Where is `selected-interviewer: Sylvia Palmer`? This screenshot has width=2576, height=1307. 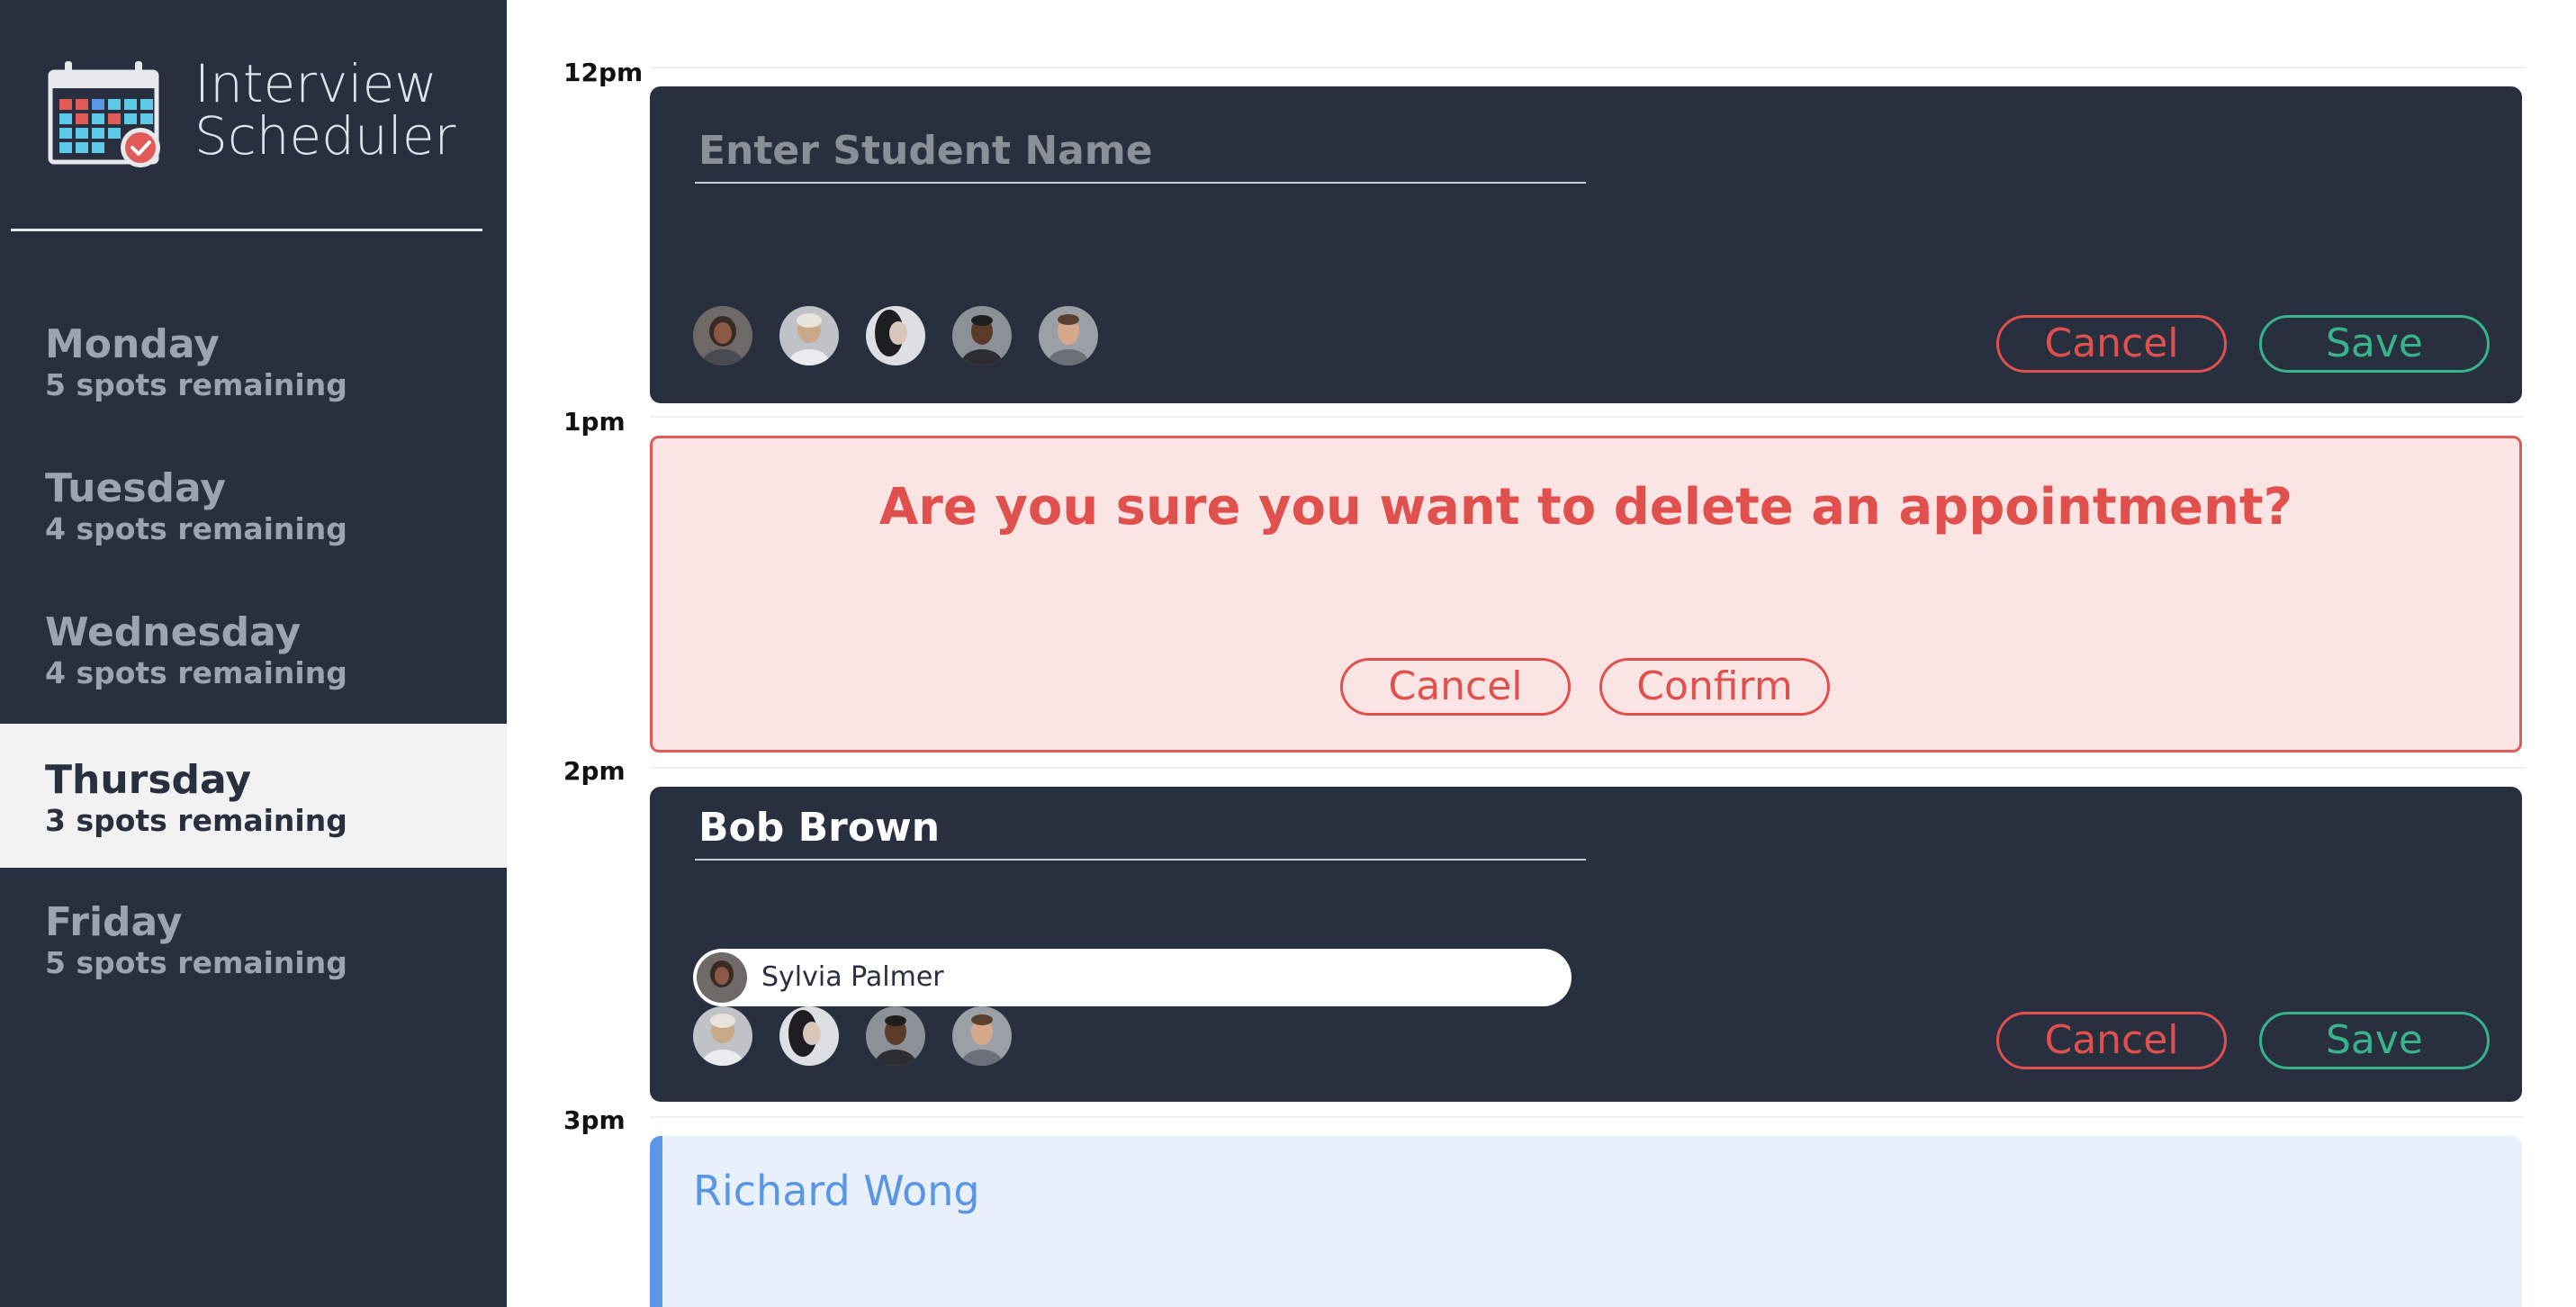 selected-interviewer: Sylvia Palmer is located at coordinates (1132, 978).